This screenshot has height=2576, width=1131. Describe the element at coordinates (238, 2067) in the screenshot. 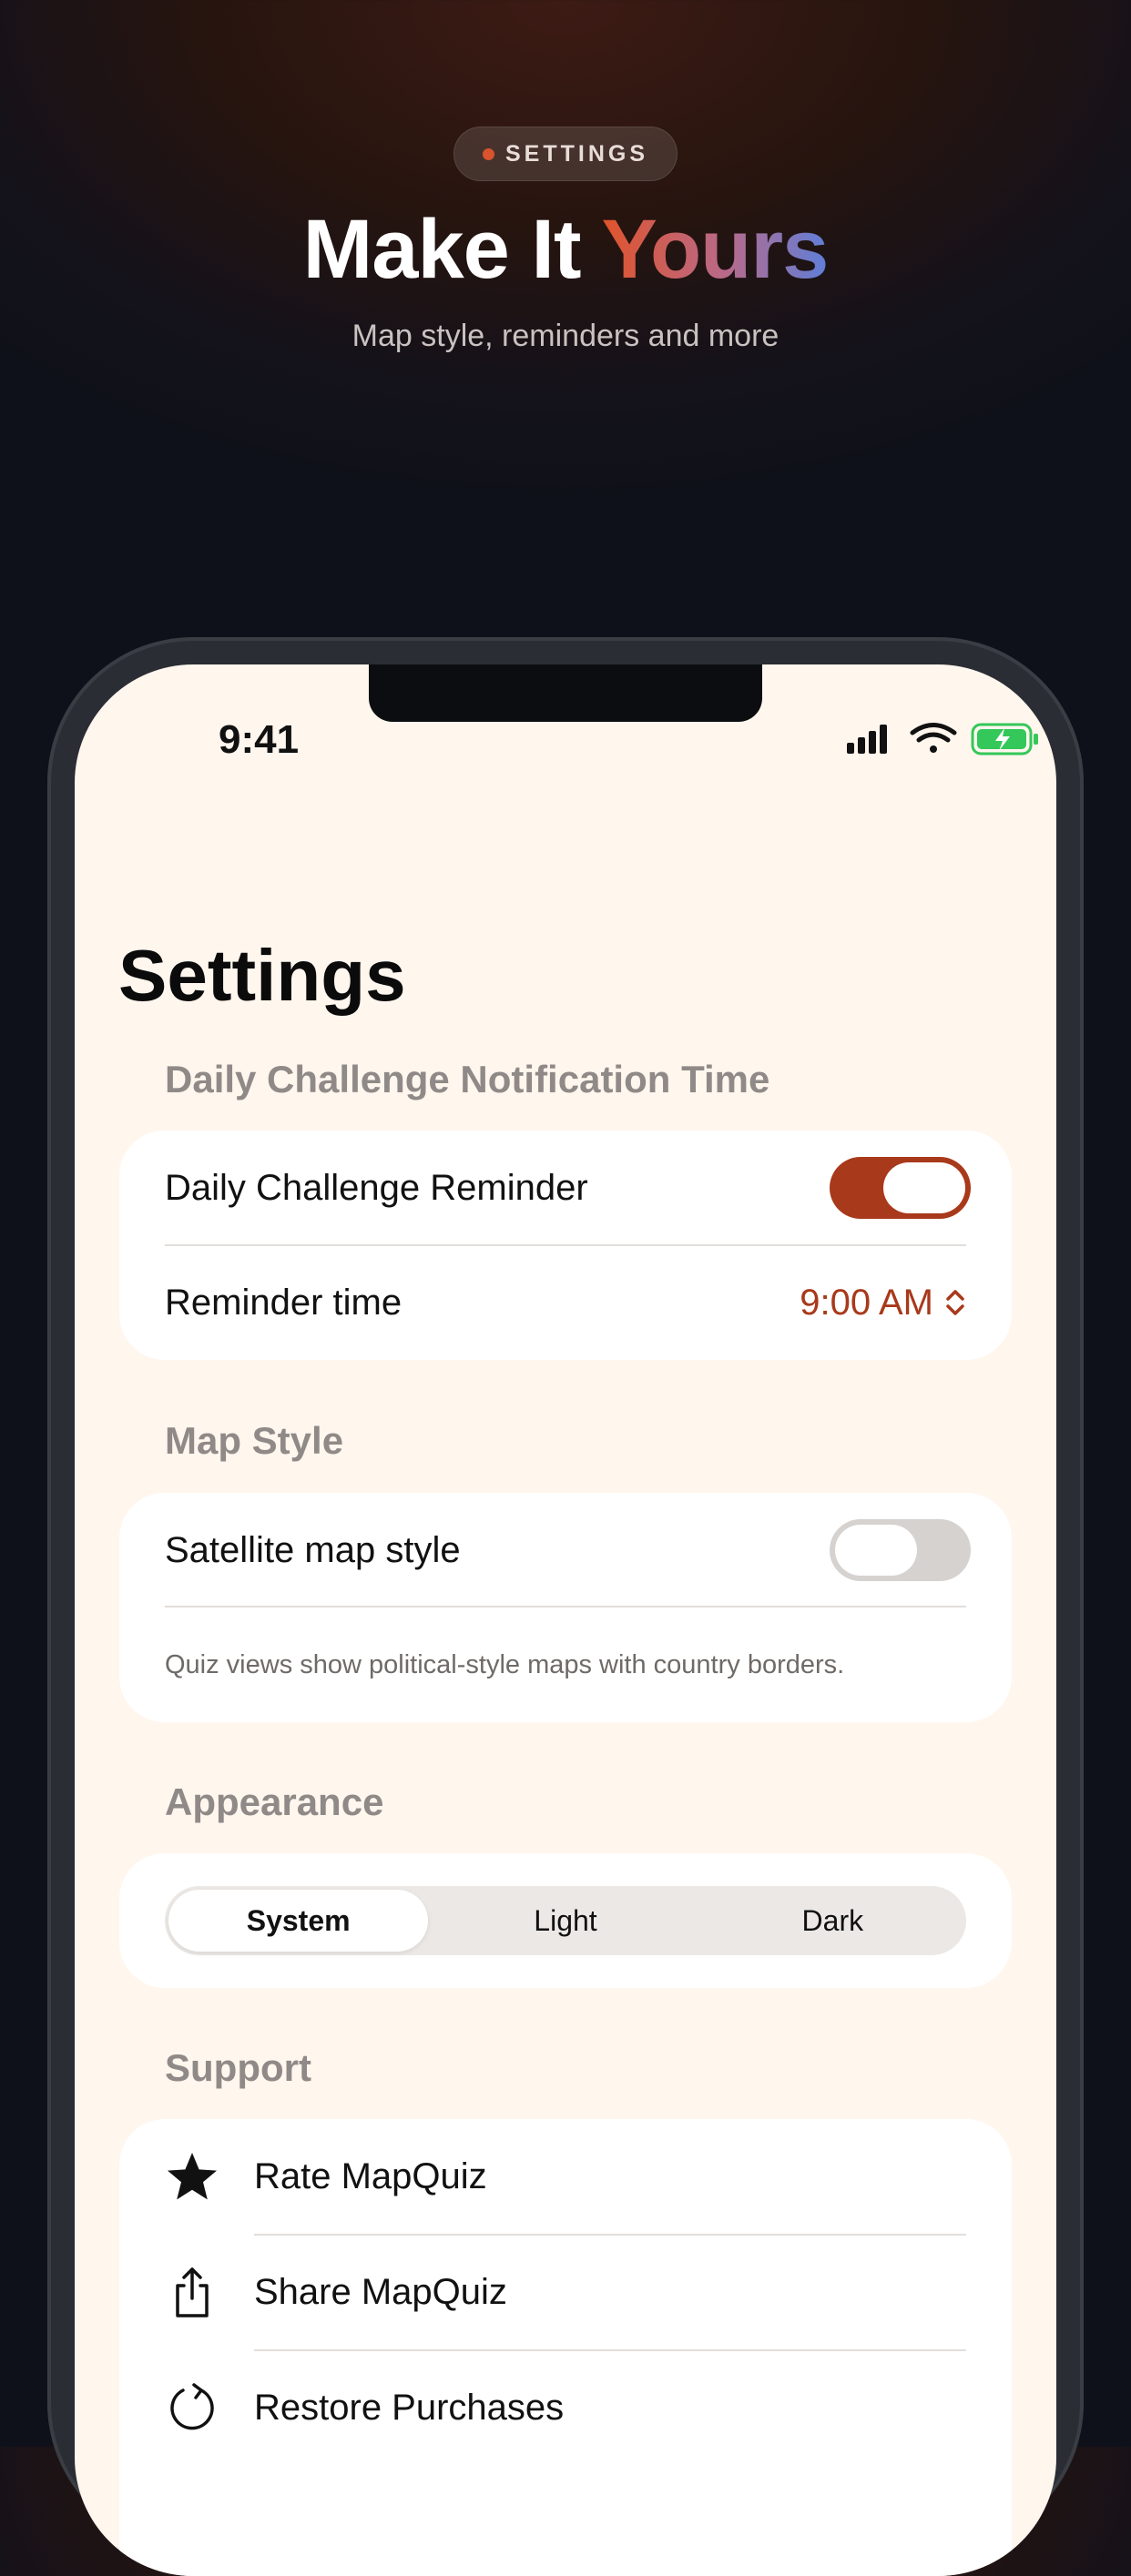

I see `section-header-support: Support` at that location.